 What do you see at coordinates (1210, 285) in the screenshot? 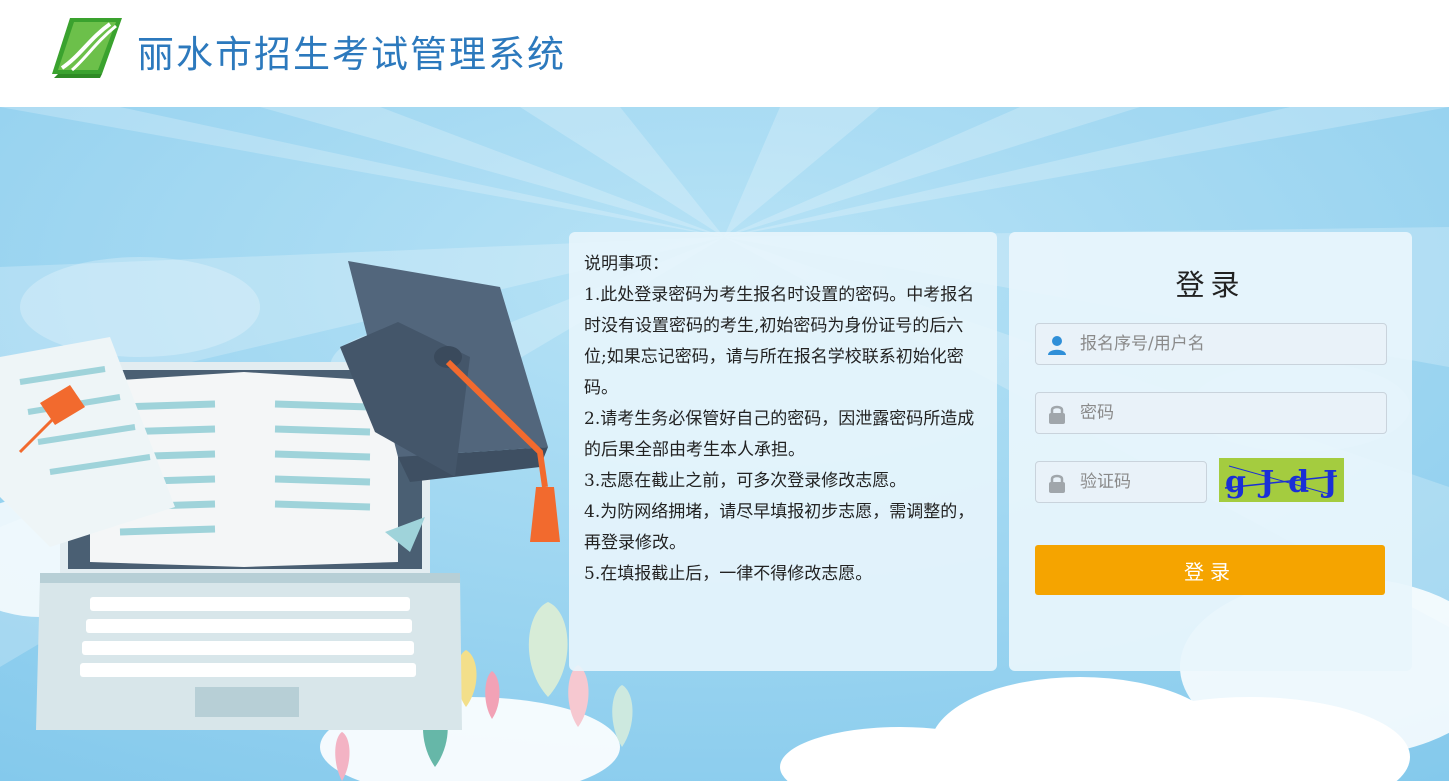
I see `login-title: 登录` at bounding box center [1210, 285].